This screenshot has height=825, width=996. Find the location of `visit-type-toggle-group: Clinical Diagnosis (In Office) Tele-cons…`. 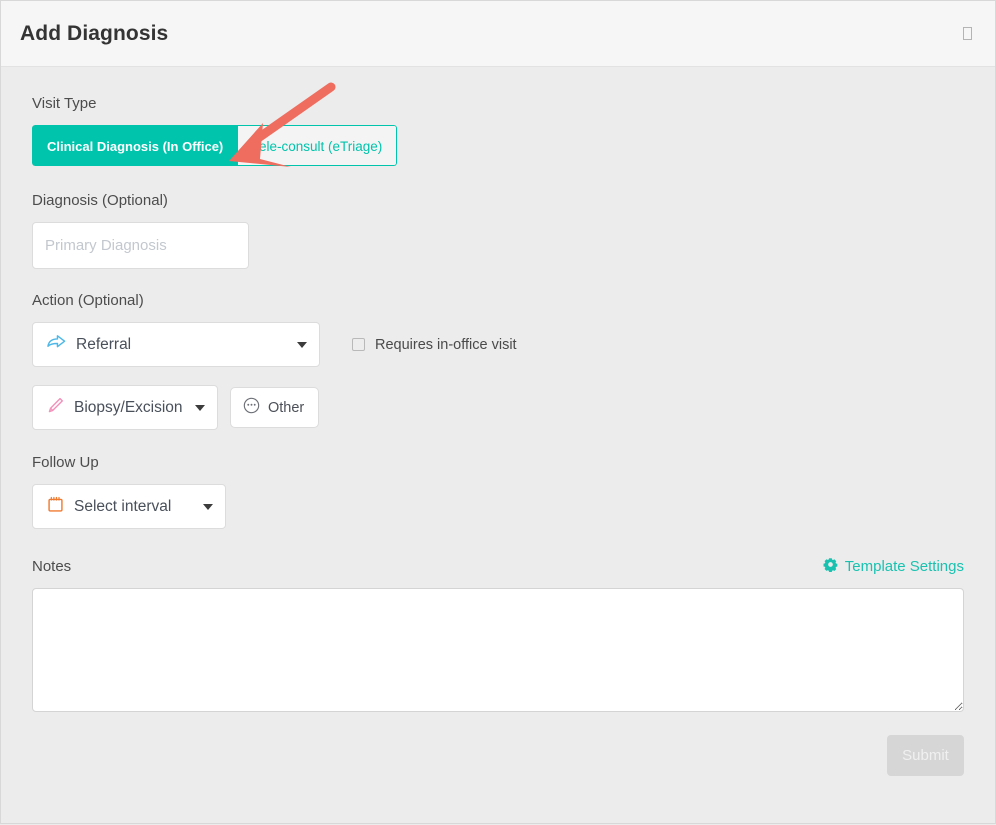

visit-type-toggle-group: Clinical Diagnosis (In Office) Tele-cons… is located at coordinates (215, 145).